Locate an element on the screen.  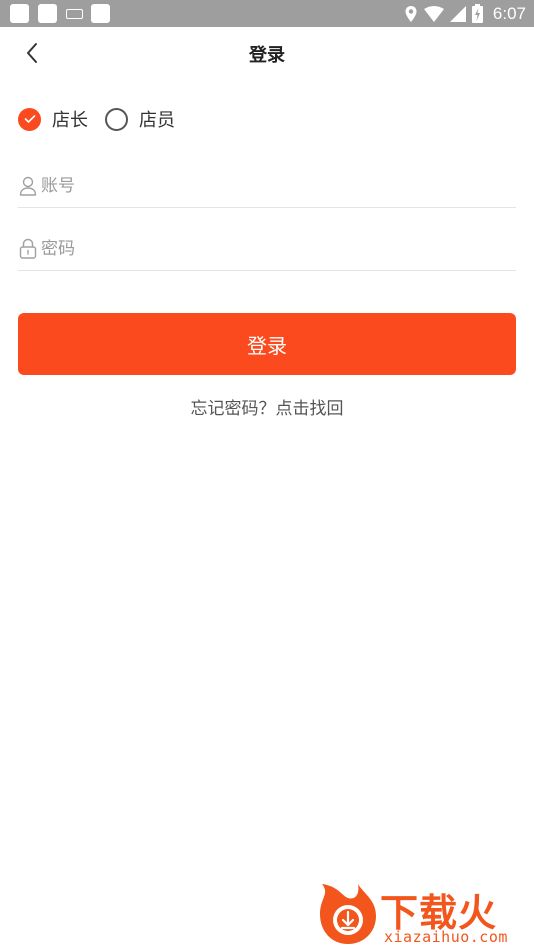
forgot-password-link: 忘记密码？点击找回 is located at coordinates (267, 406).